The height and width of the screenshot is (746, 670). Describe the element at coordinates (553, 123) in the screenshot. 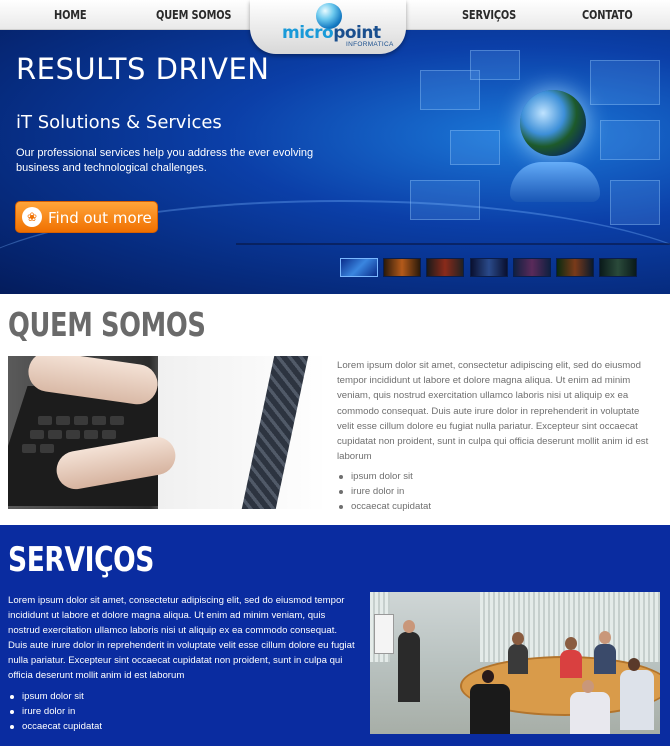

I see `globe-image` at that location.